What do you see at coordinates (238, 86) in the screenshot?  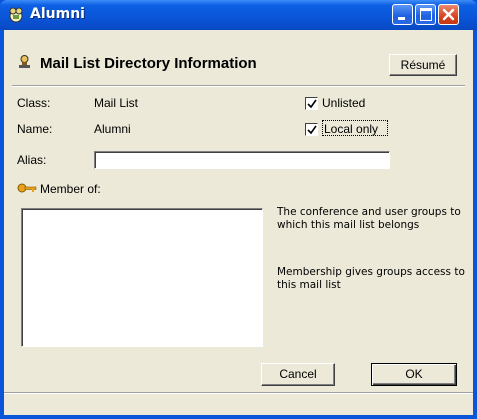 I see `divider` at bounding box center [238, 86].